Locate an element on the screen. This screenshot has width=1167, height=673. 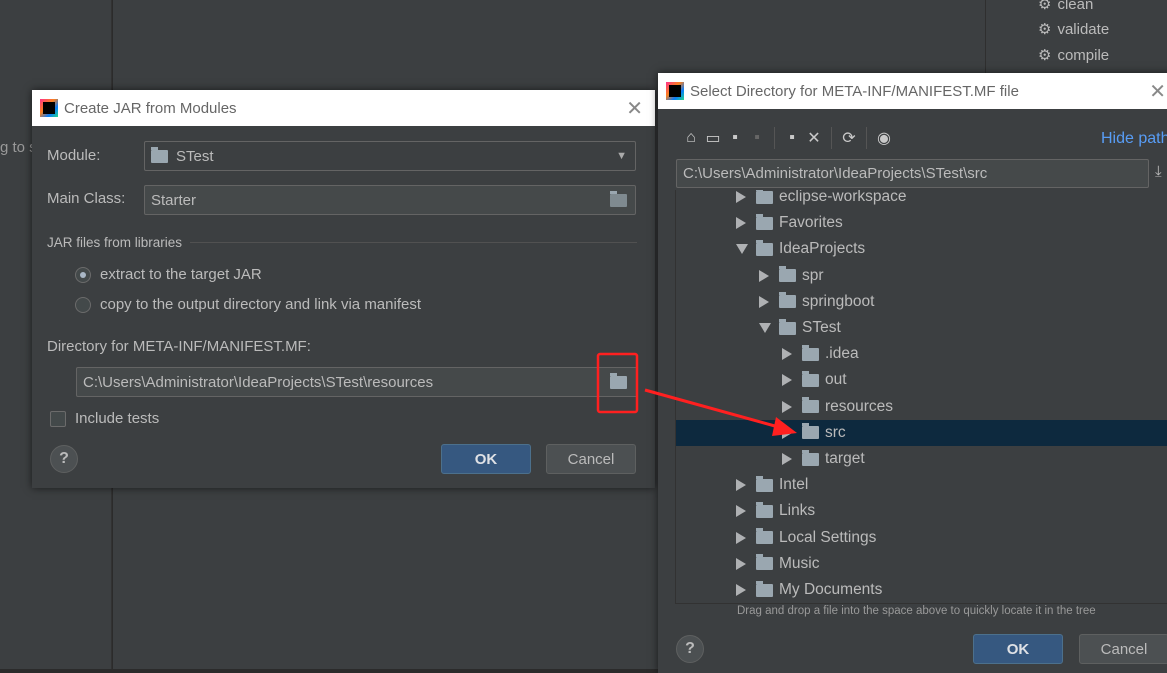
annotation-overlay is located at coordinates (696, 394).